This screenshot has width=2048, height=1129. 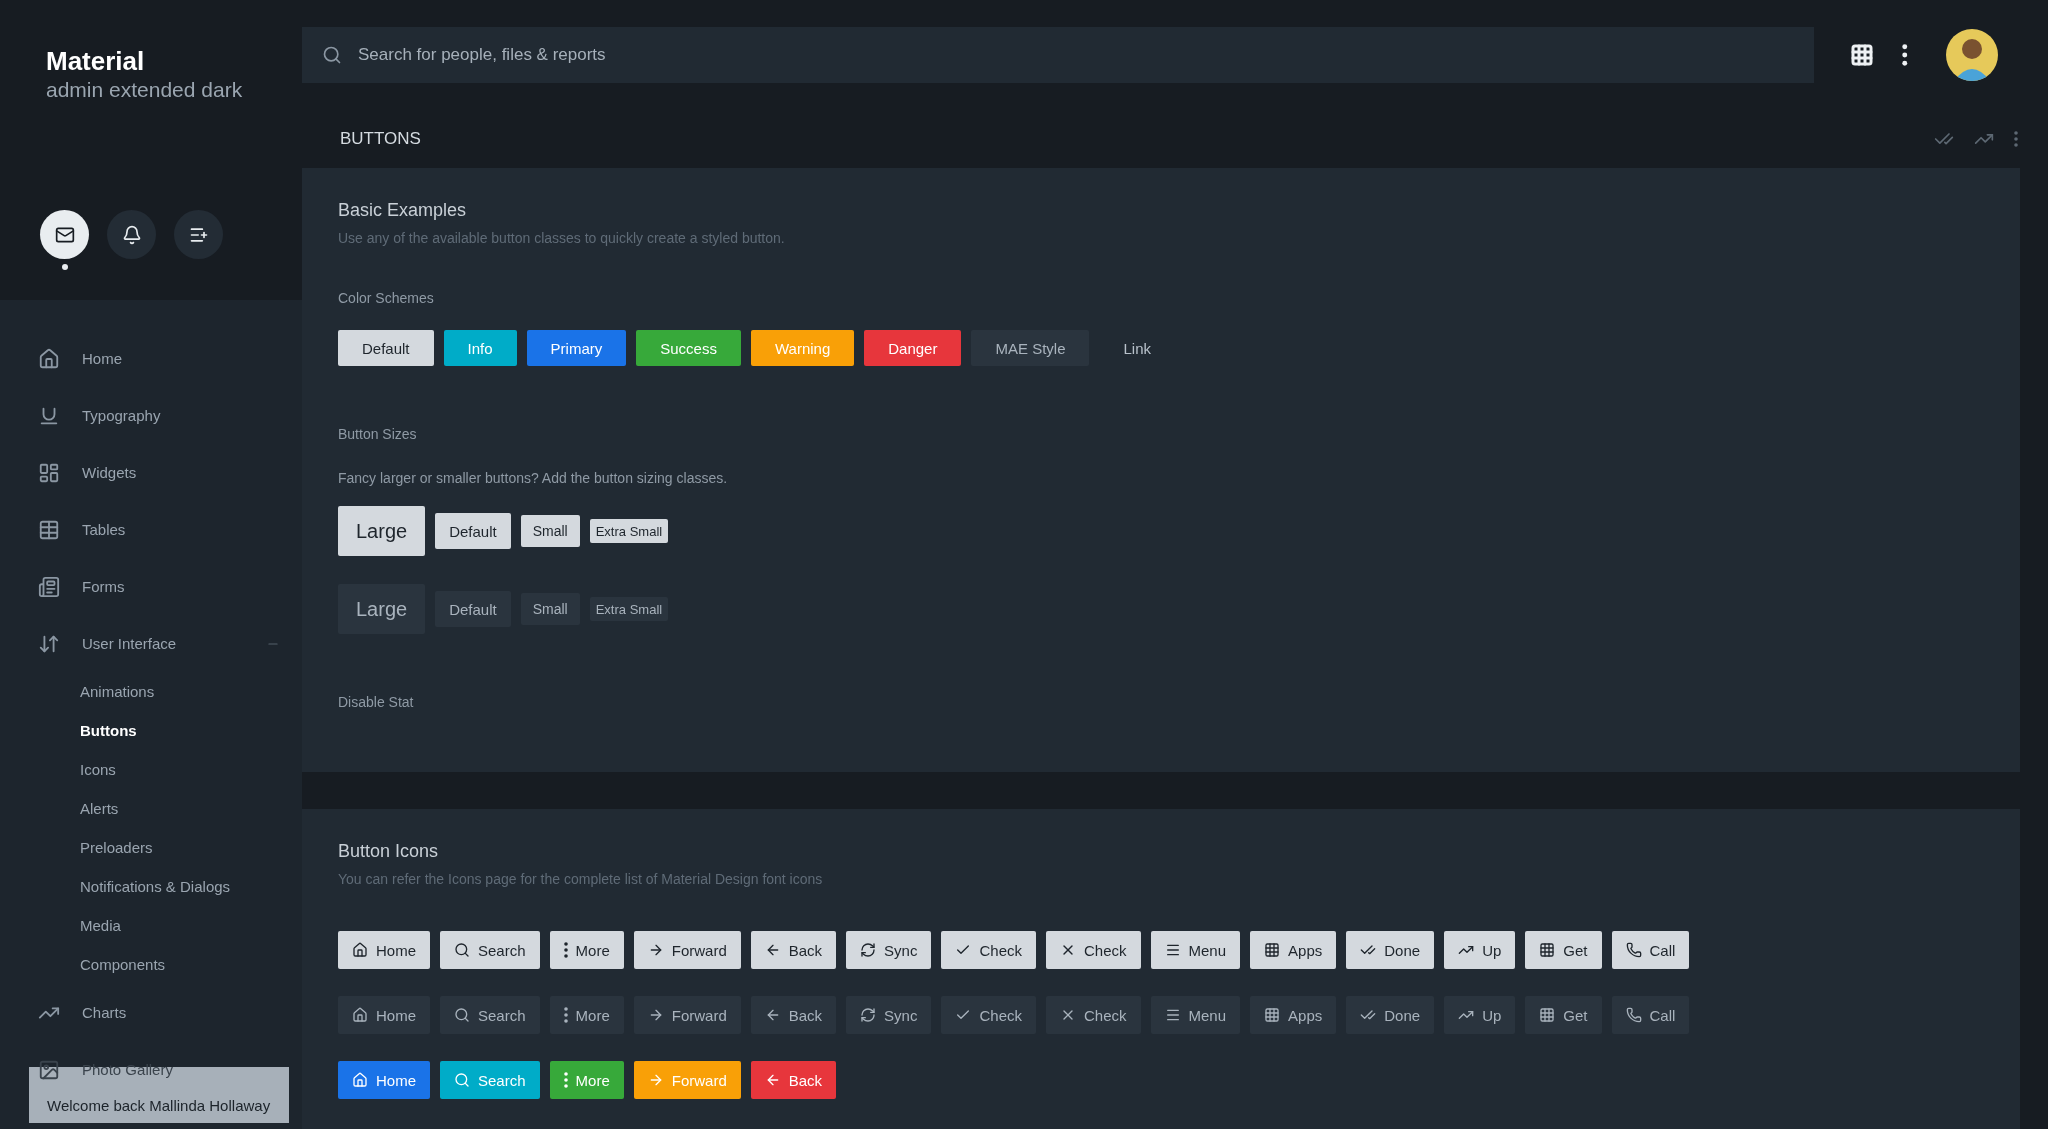 I want to click on sidebar-subitem: Notifications & Dialogs, so click(x=151, y=886).